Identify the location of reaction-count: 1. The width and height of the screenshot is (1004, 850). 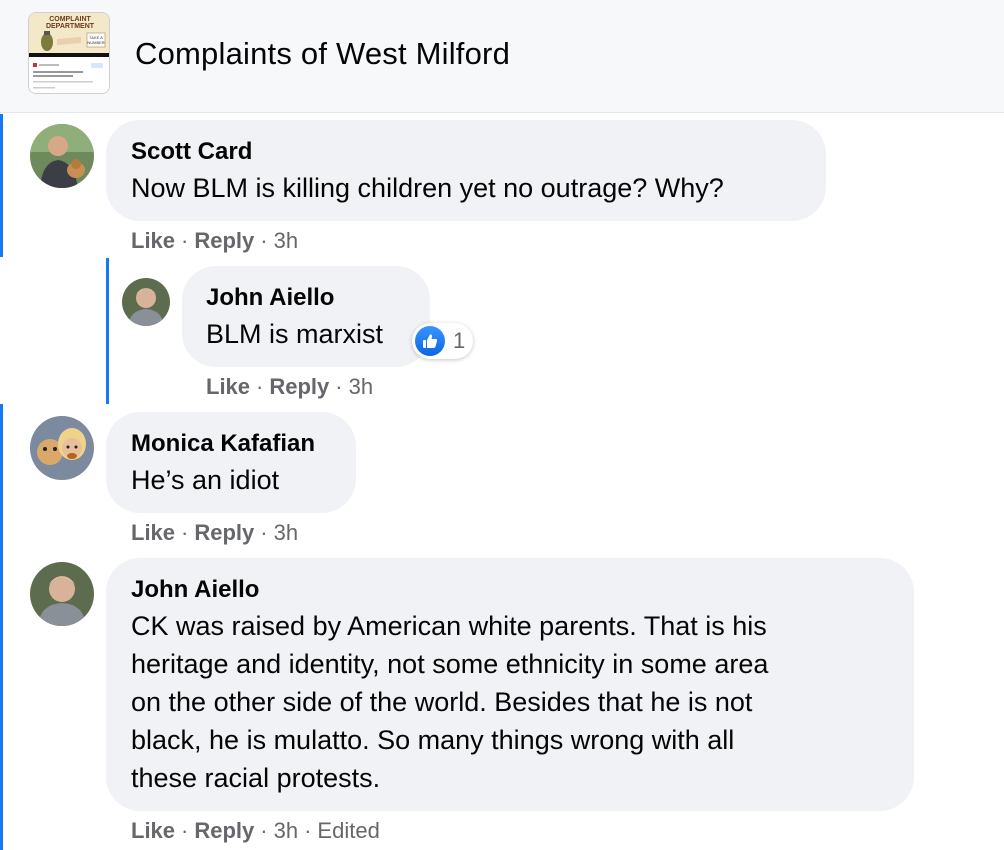
(459, 340).